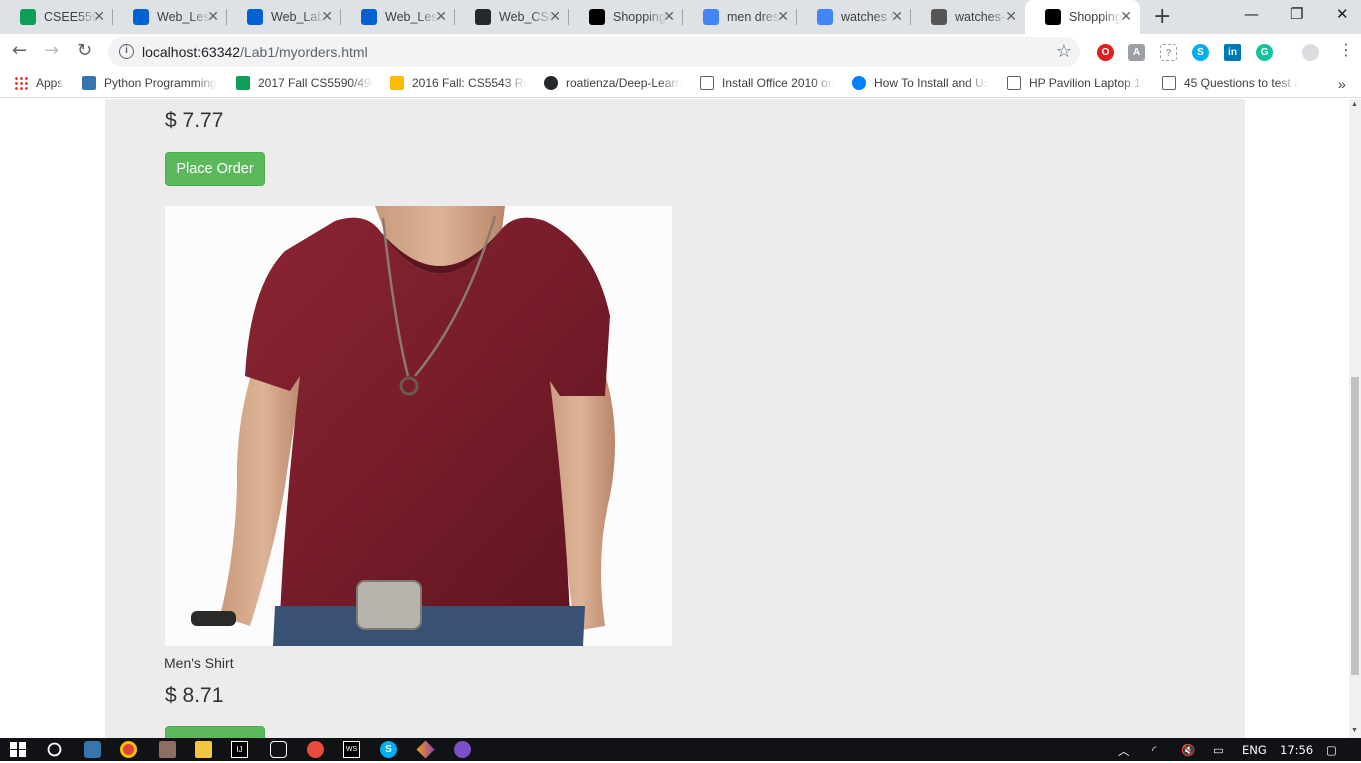 This screenshot has height=763, width=1361. What do you see at coordinates (1355, 526) in the screenshot?
I see `scrollbar-thumb` at bounding box center [1355, 526].